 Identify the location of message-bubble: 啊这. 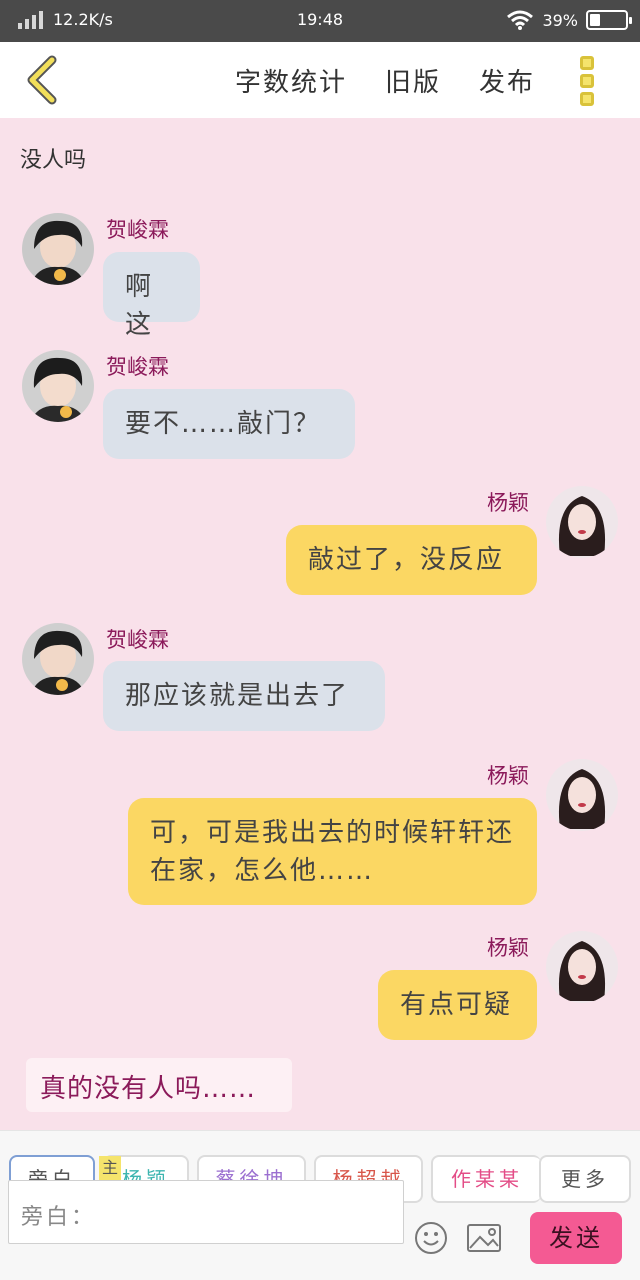
(151, 296).